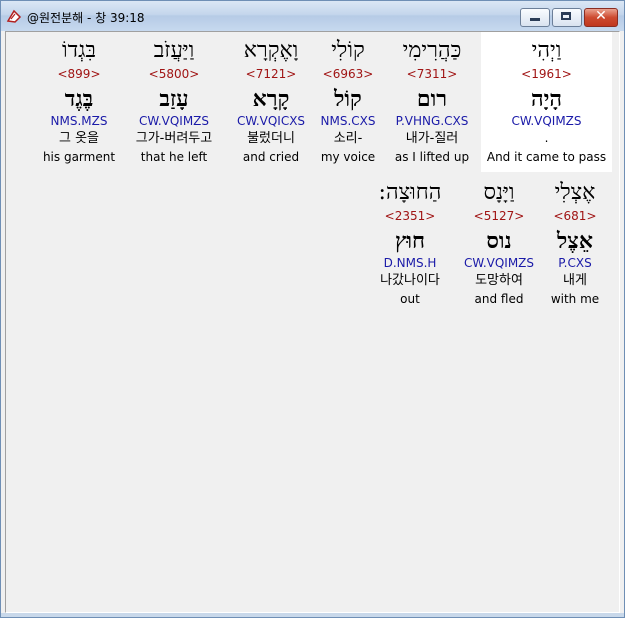 The width and height of the screenshot is (625, 618). I want to click on english-gloss: and fled, so click(499, 299).